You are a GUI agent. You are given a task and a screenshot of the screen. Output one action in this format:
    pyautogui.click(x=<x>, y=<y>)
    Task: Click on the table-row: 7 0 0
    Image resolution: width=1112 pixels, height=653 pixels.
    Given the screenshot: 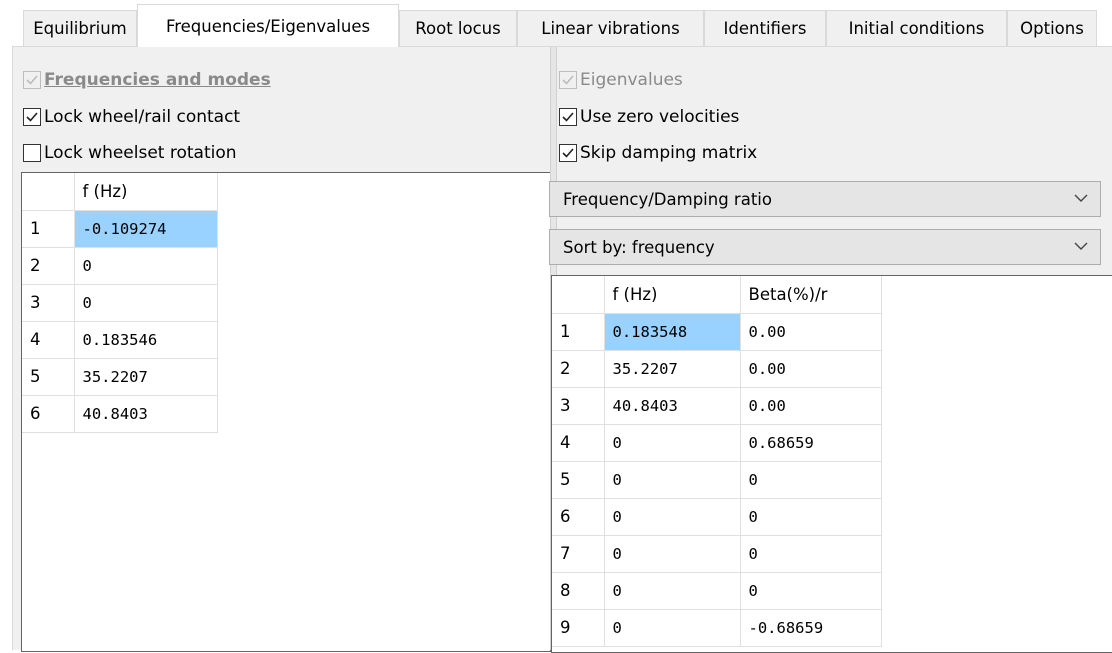 What is the action you would take?
    pyautogui.click(x=717, y=554)
    